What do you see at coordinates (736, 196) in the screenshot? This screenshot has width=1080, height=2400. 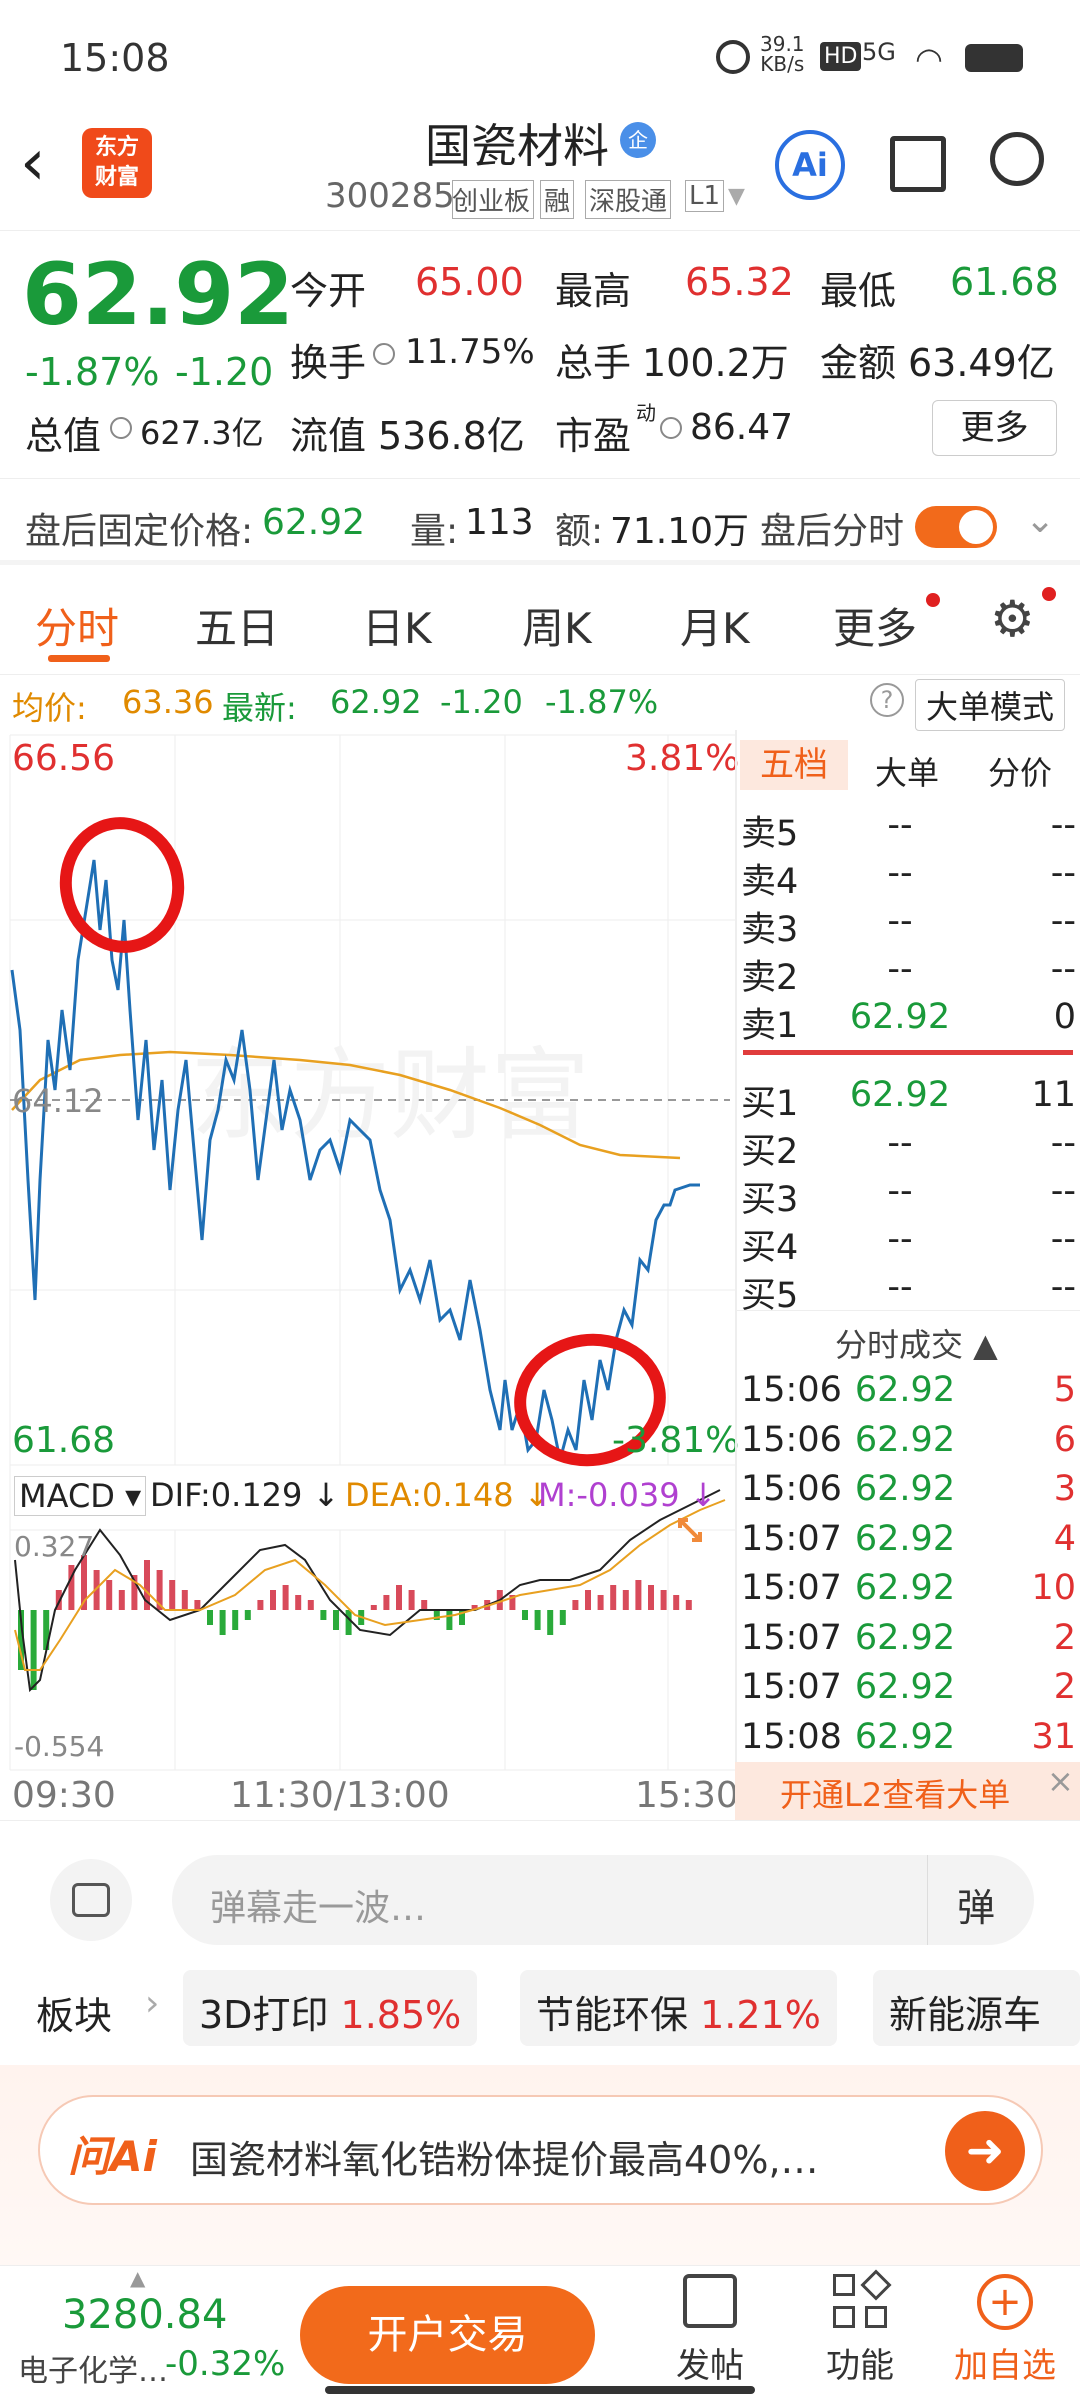 I see `tags-dropdown-icon: ▼` at bounding box center [736, 196].